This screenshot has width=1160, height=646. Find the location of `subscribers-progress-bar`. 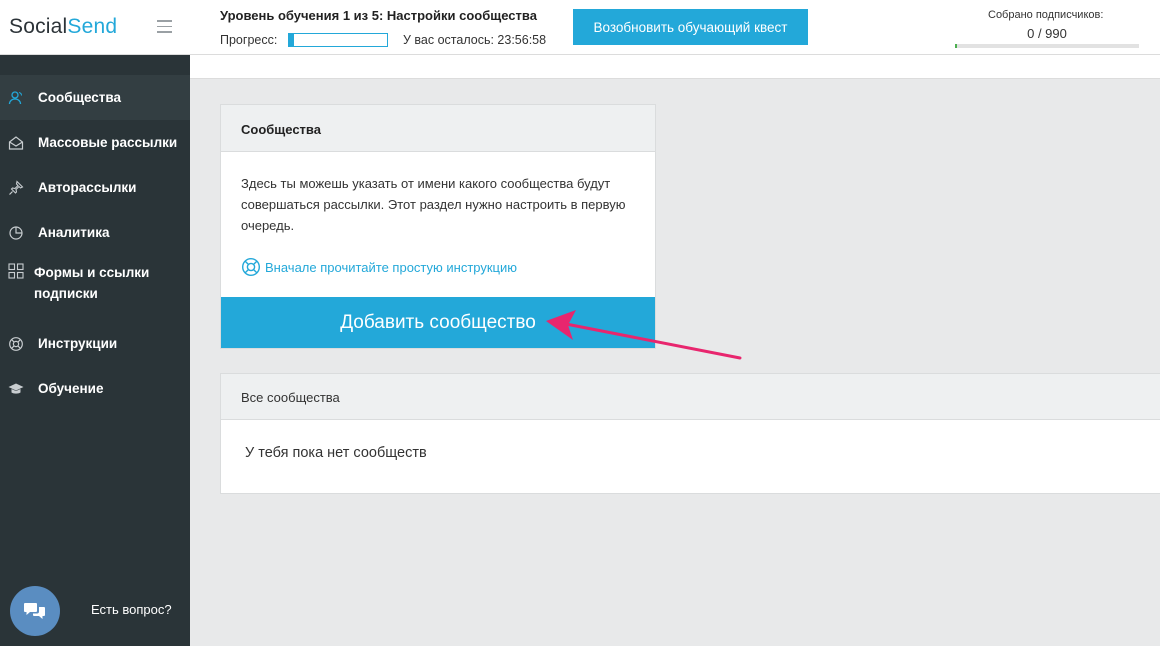

subscribers-progress-bar is located at coordinates (1047, 46).